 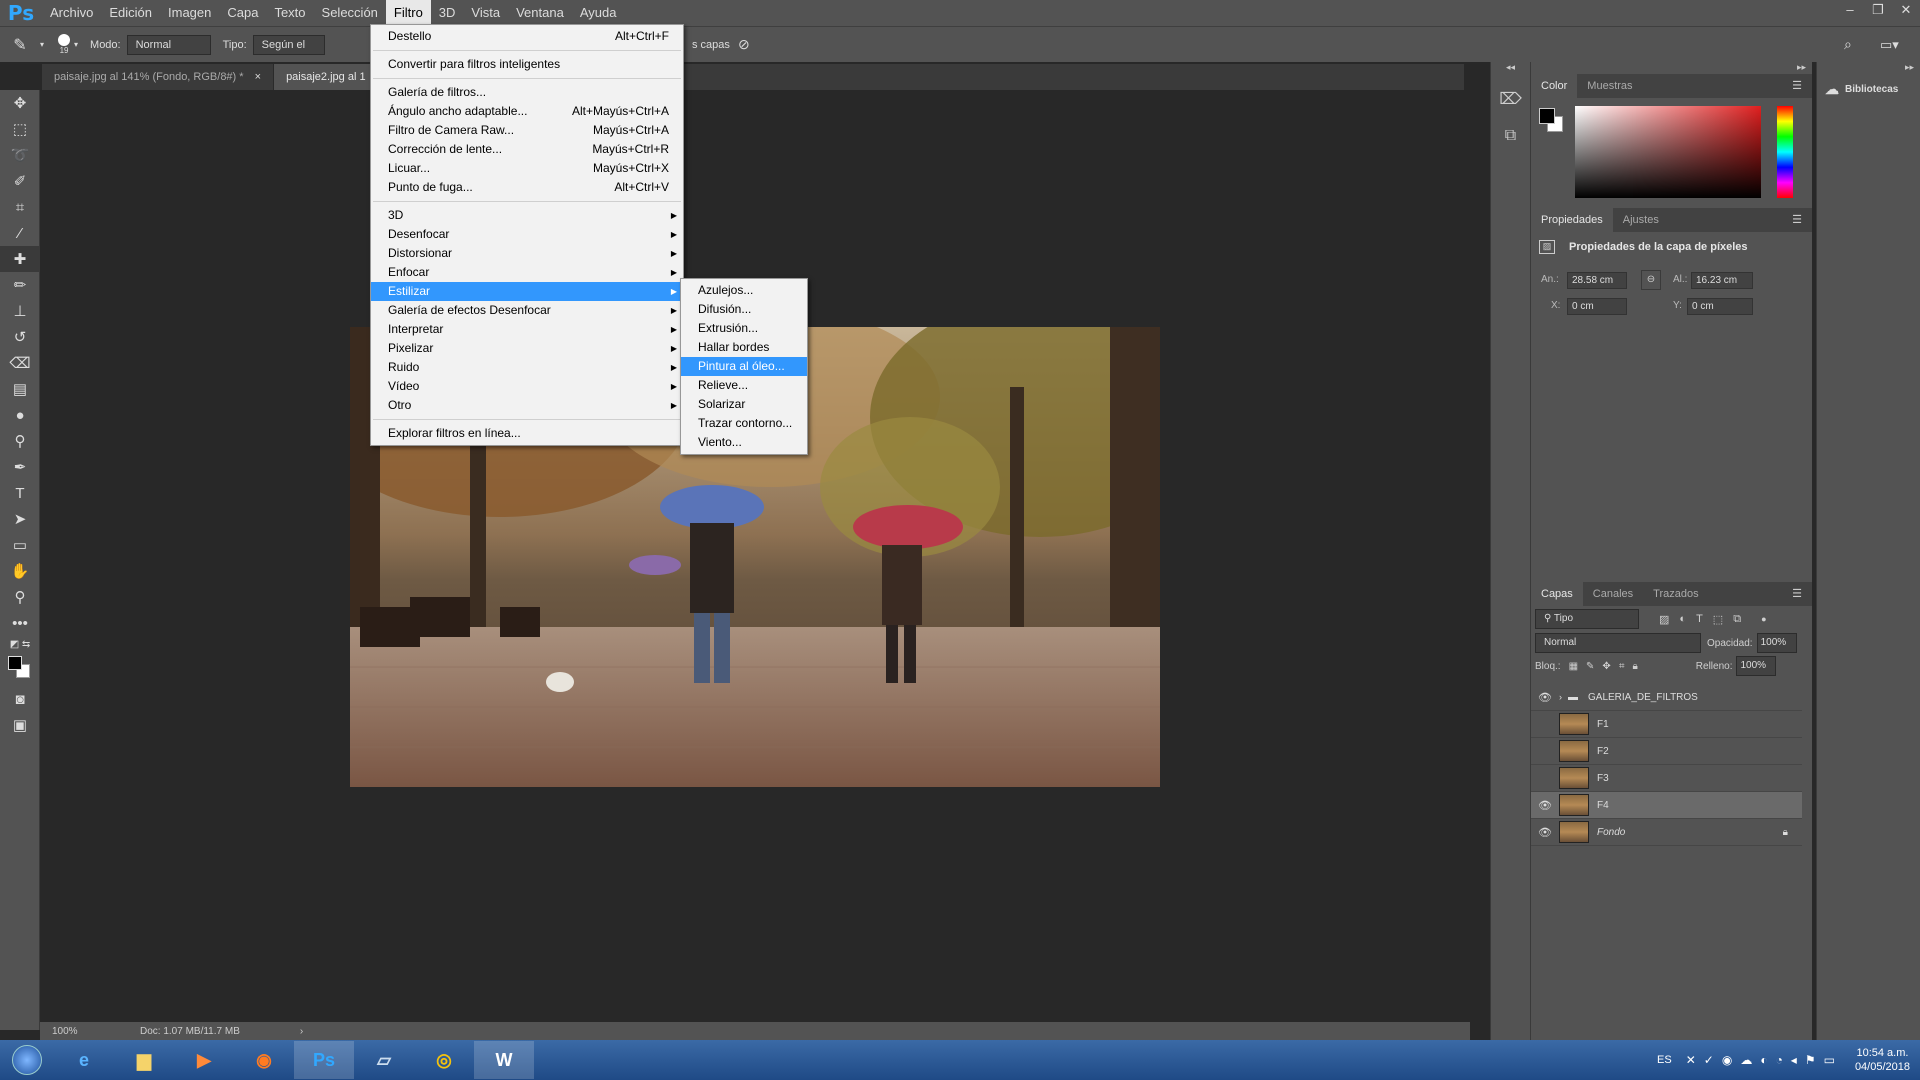 What do you see at coordinates (1666, 751) in the screenshot?
I see `layer-row: F2` at bounding box center [1666, 751].